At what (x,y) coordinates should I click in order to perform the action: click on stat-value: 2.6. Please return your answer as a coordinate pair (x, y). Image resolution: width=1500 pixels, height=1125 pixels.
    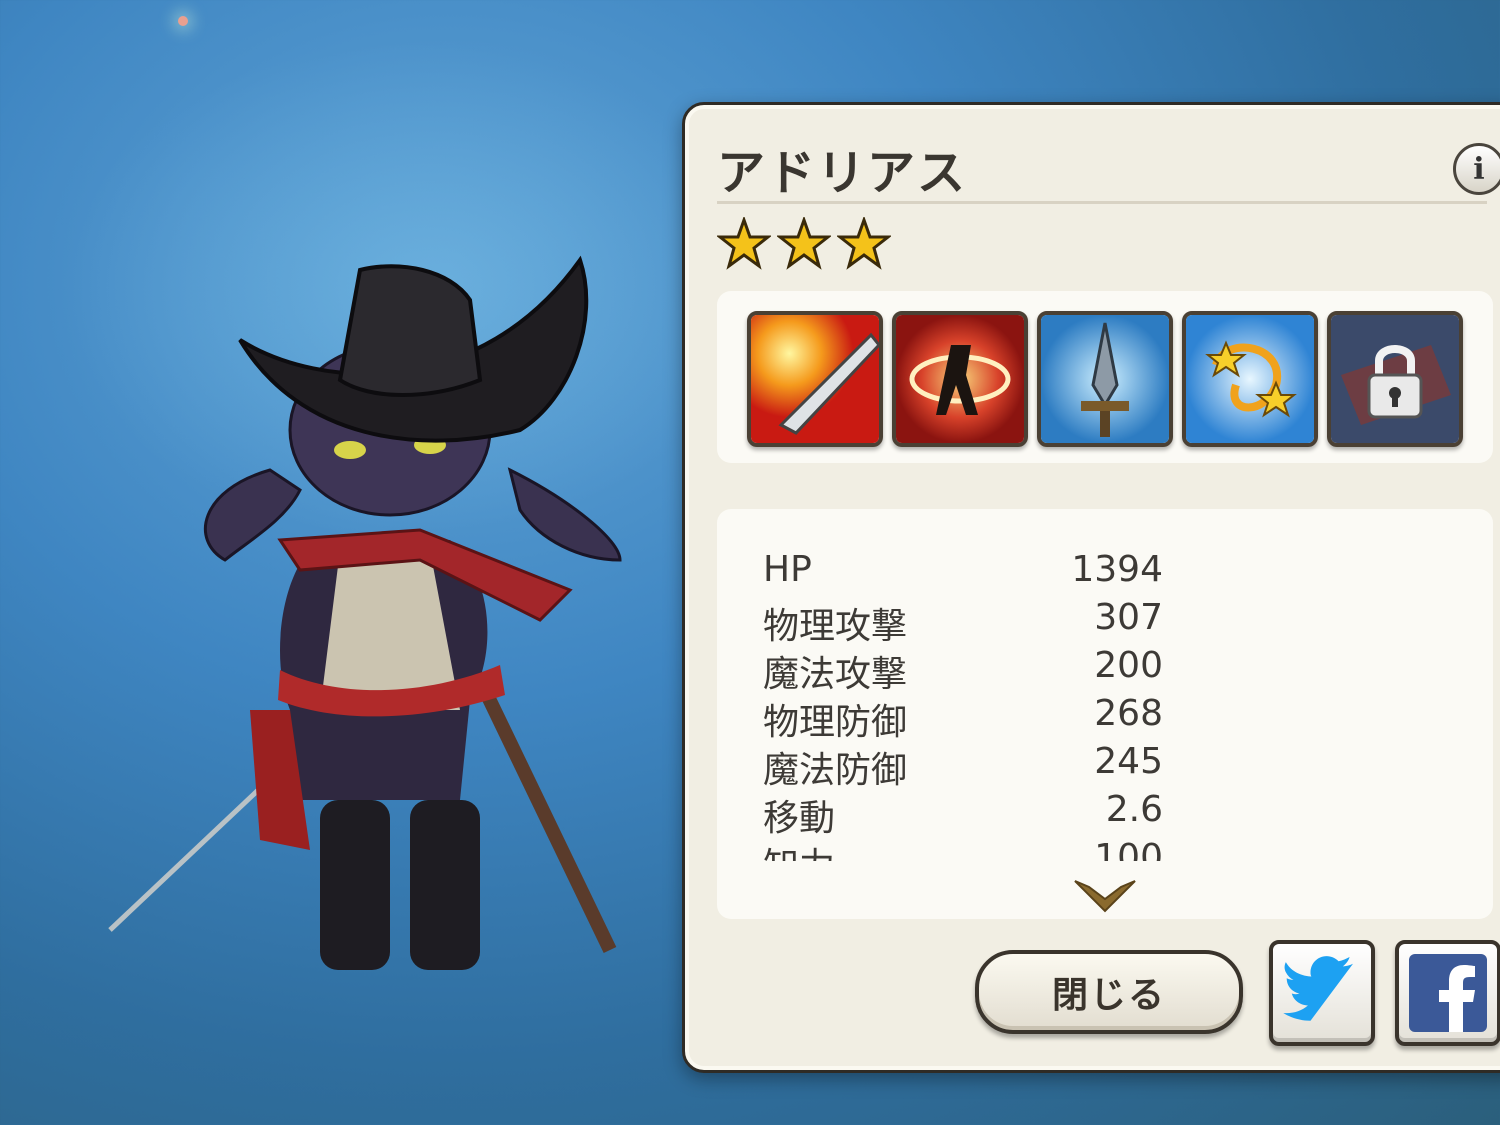
    Looking at the image, I should click on (1134, 809).